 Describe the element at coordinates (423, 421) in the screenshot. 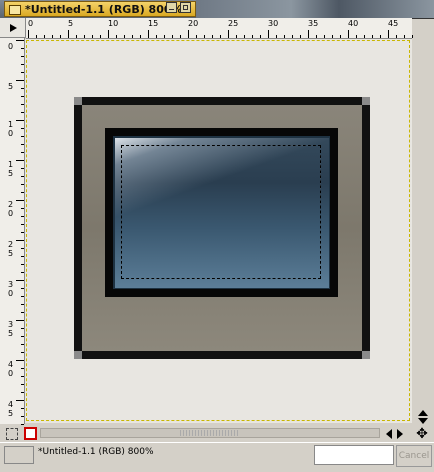

I see `scroll-down-icon` at that location.